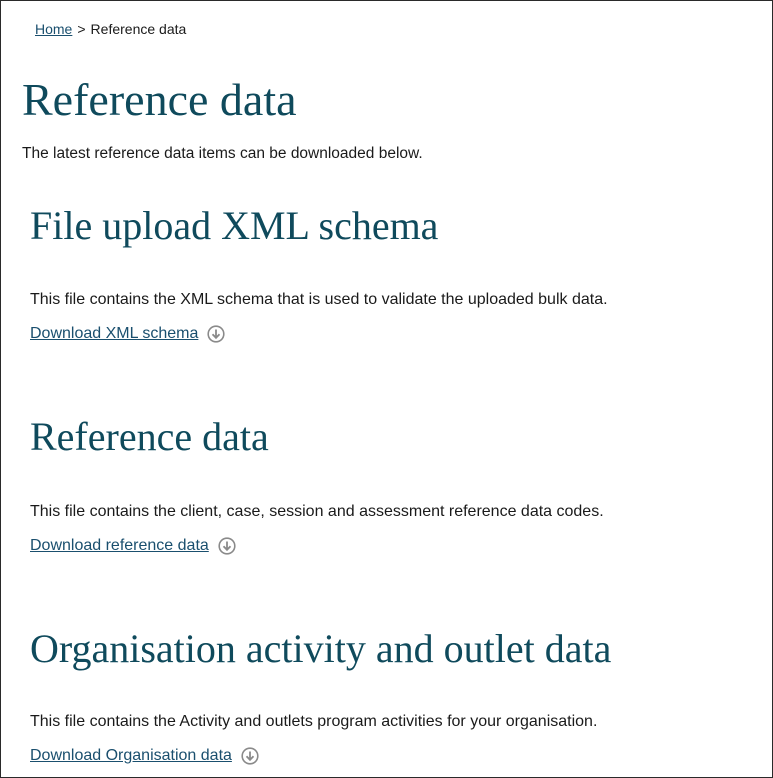  Describe the element at coordinates (159, 99) in the screenshot. I see `page-title: Reference data` at that location.